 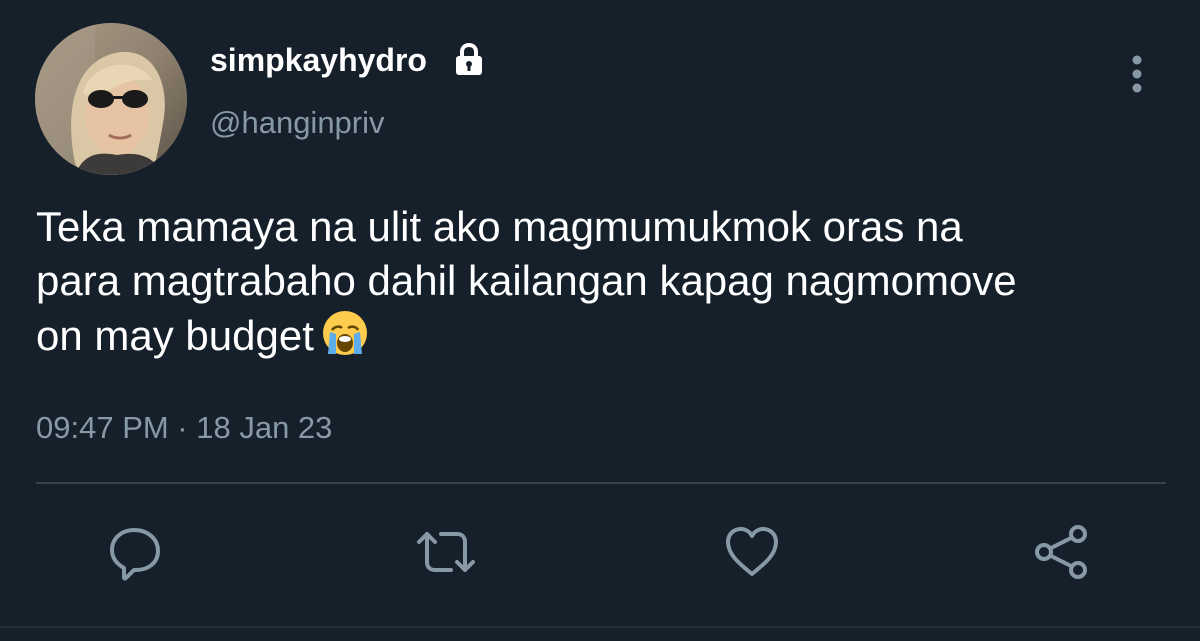 I want to click on lock-icon, so click(x=469, y=58).